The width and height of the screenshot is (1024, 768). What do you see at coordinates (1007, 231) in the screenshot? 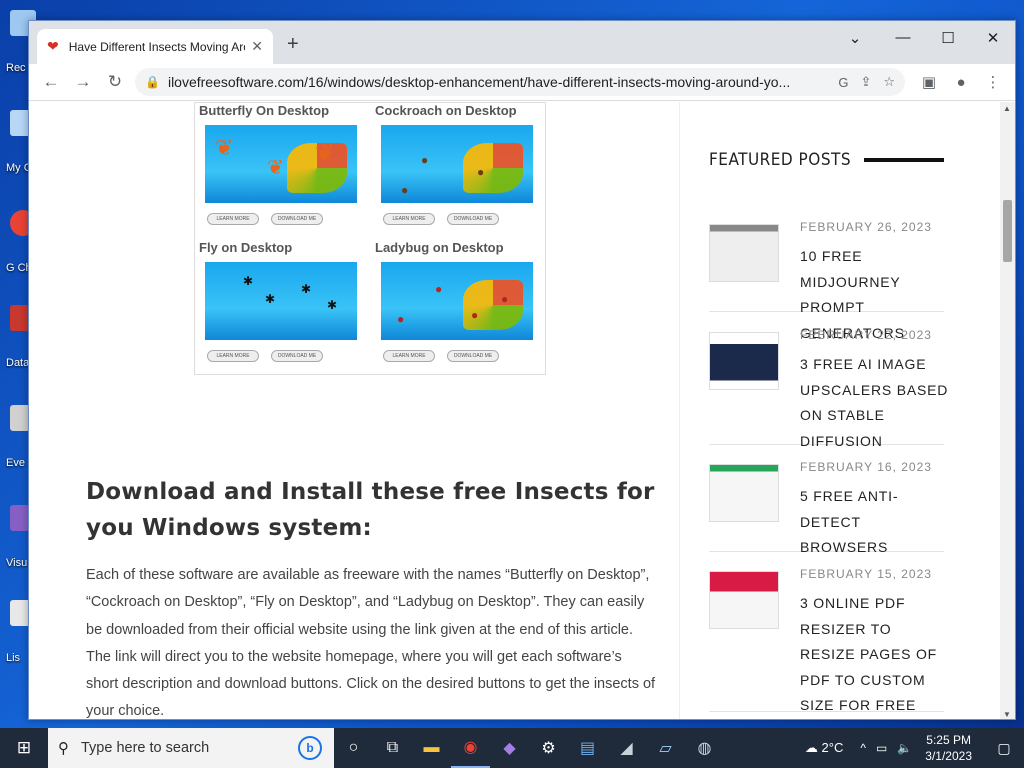
I see `scrollbar-thumb` at bounding box center [1007, 231].